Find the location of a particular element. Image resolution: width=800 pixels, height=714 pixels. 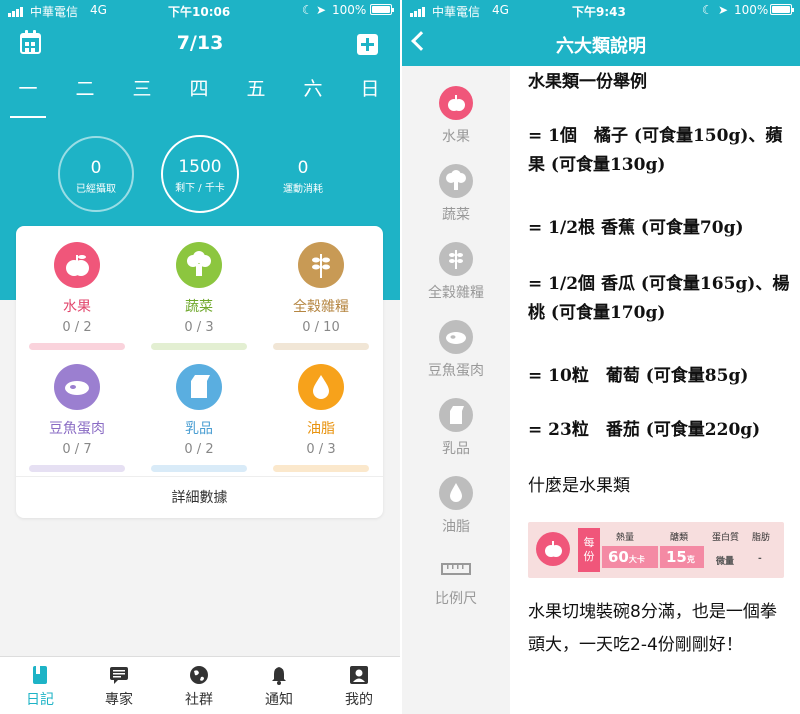

diary-icon is located at coordinates (40, 675).